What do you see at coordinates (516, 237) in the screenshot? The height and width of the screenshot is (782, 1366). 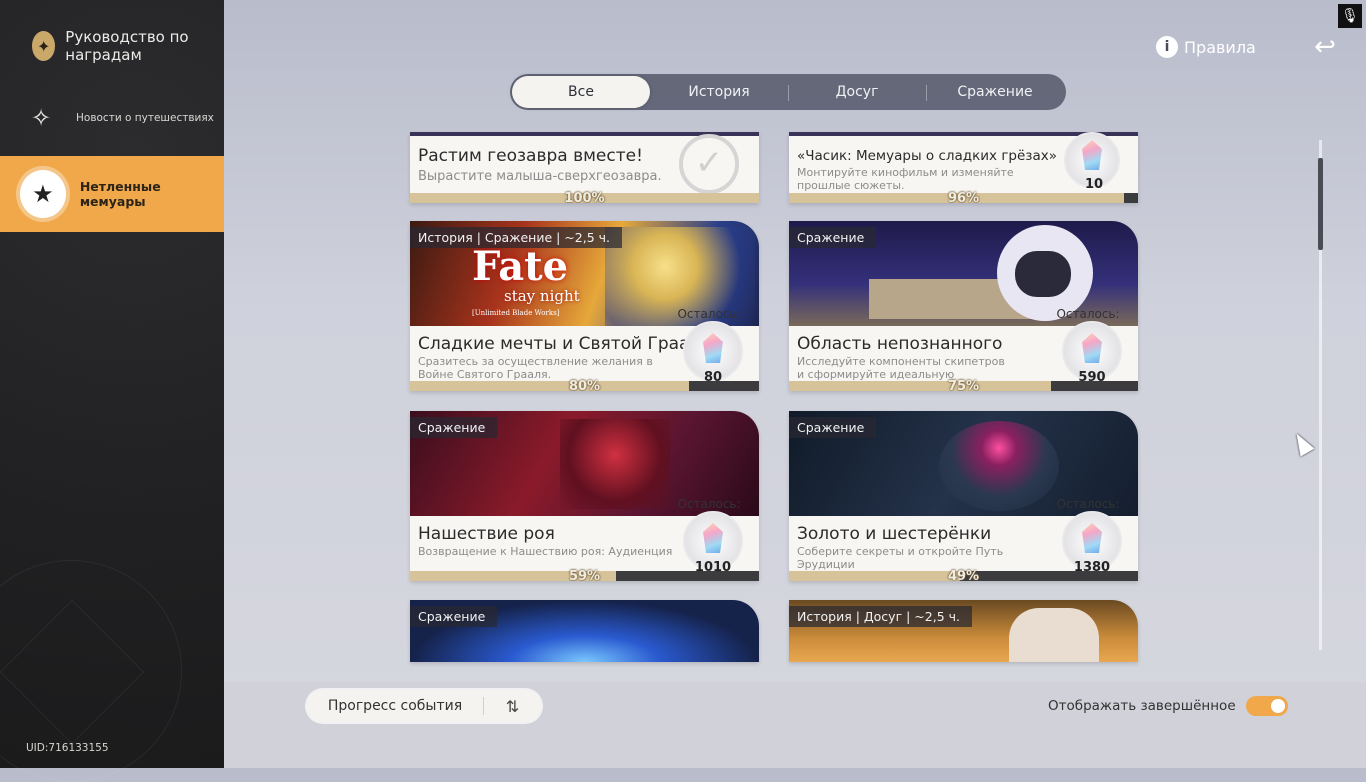 I see `card-tags: История | Сражение | ~2,5 ч.` at bounding box center [516, 237].